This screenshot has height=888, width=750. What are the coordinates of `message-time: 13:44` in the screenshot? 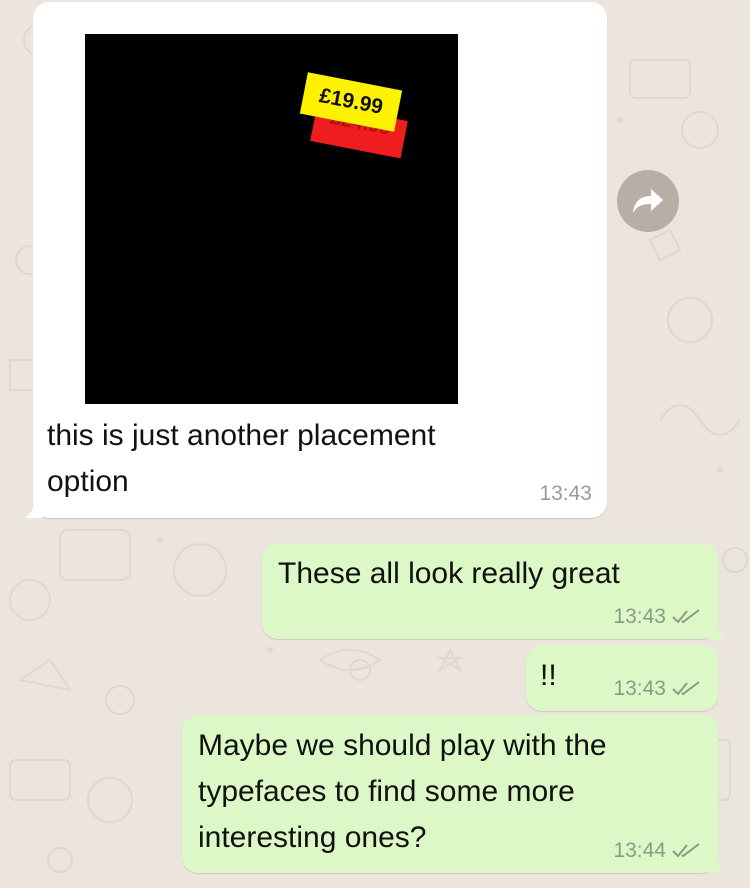 It's located at (639, 850).